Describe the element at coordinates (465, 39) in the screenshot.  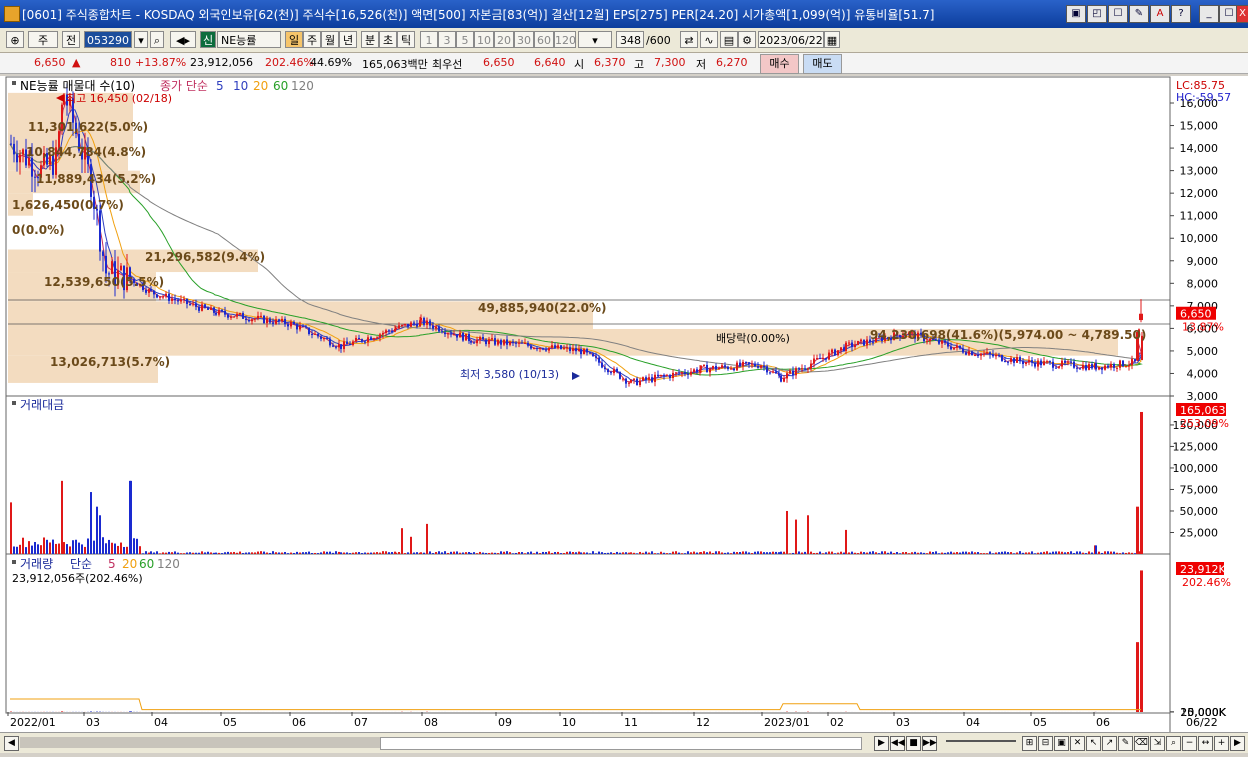
I see `interval-5: 5` at that location.